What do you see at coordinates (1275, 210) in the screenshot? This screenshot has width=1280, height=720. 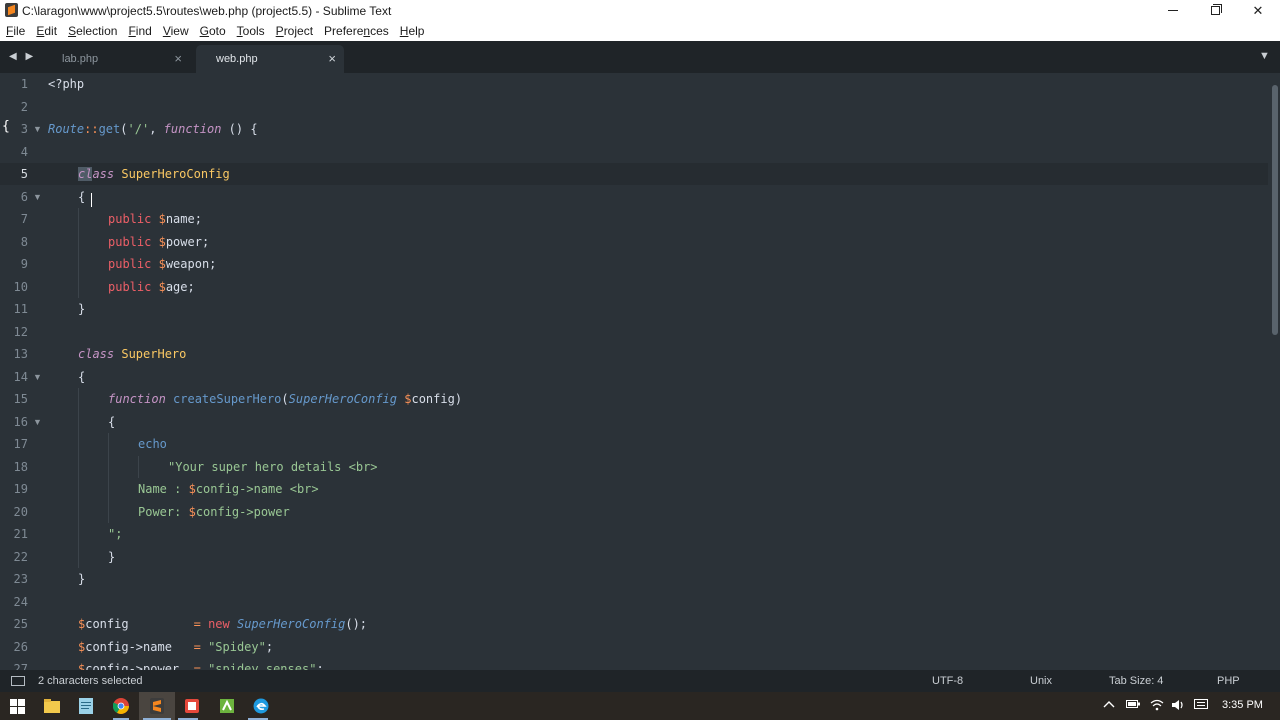 I see `scrollbar-thumb` at bounding box center [1275, 210].